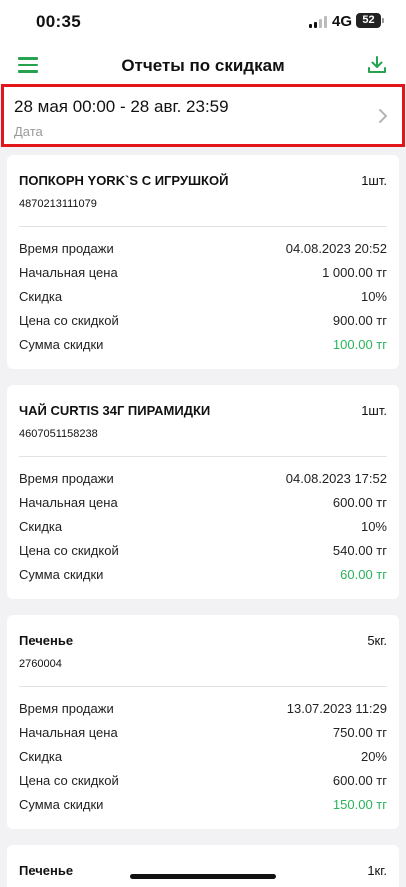  I want to click on battery-tip, so click(383, 20).